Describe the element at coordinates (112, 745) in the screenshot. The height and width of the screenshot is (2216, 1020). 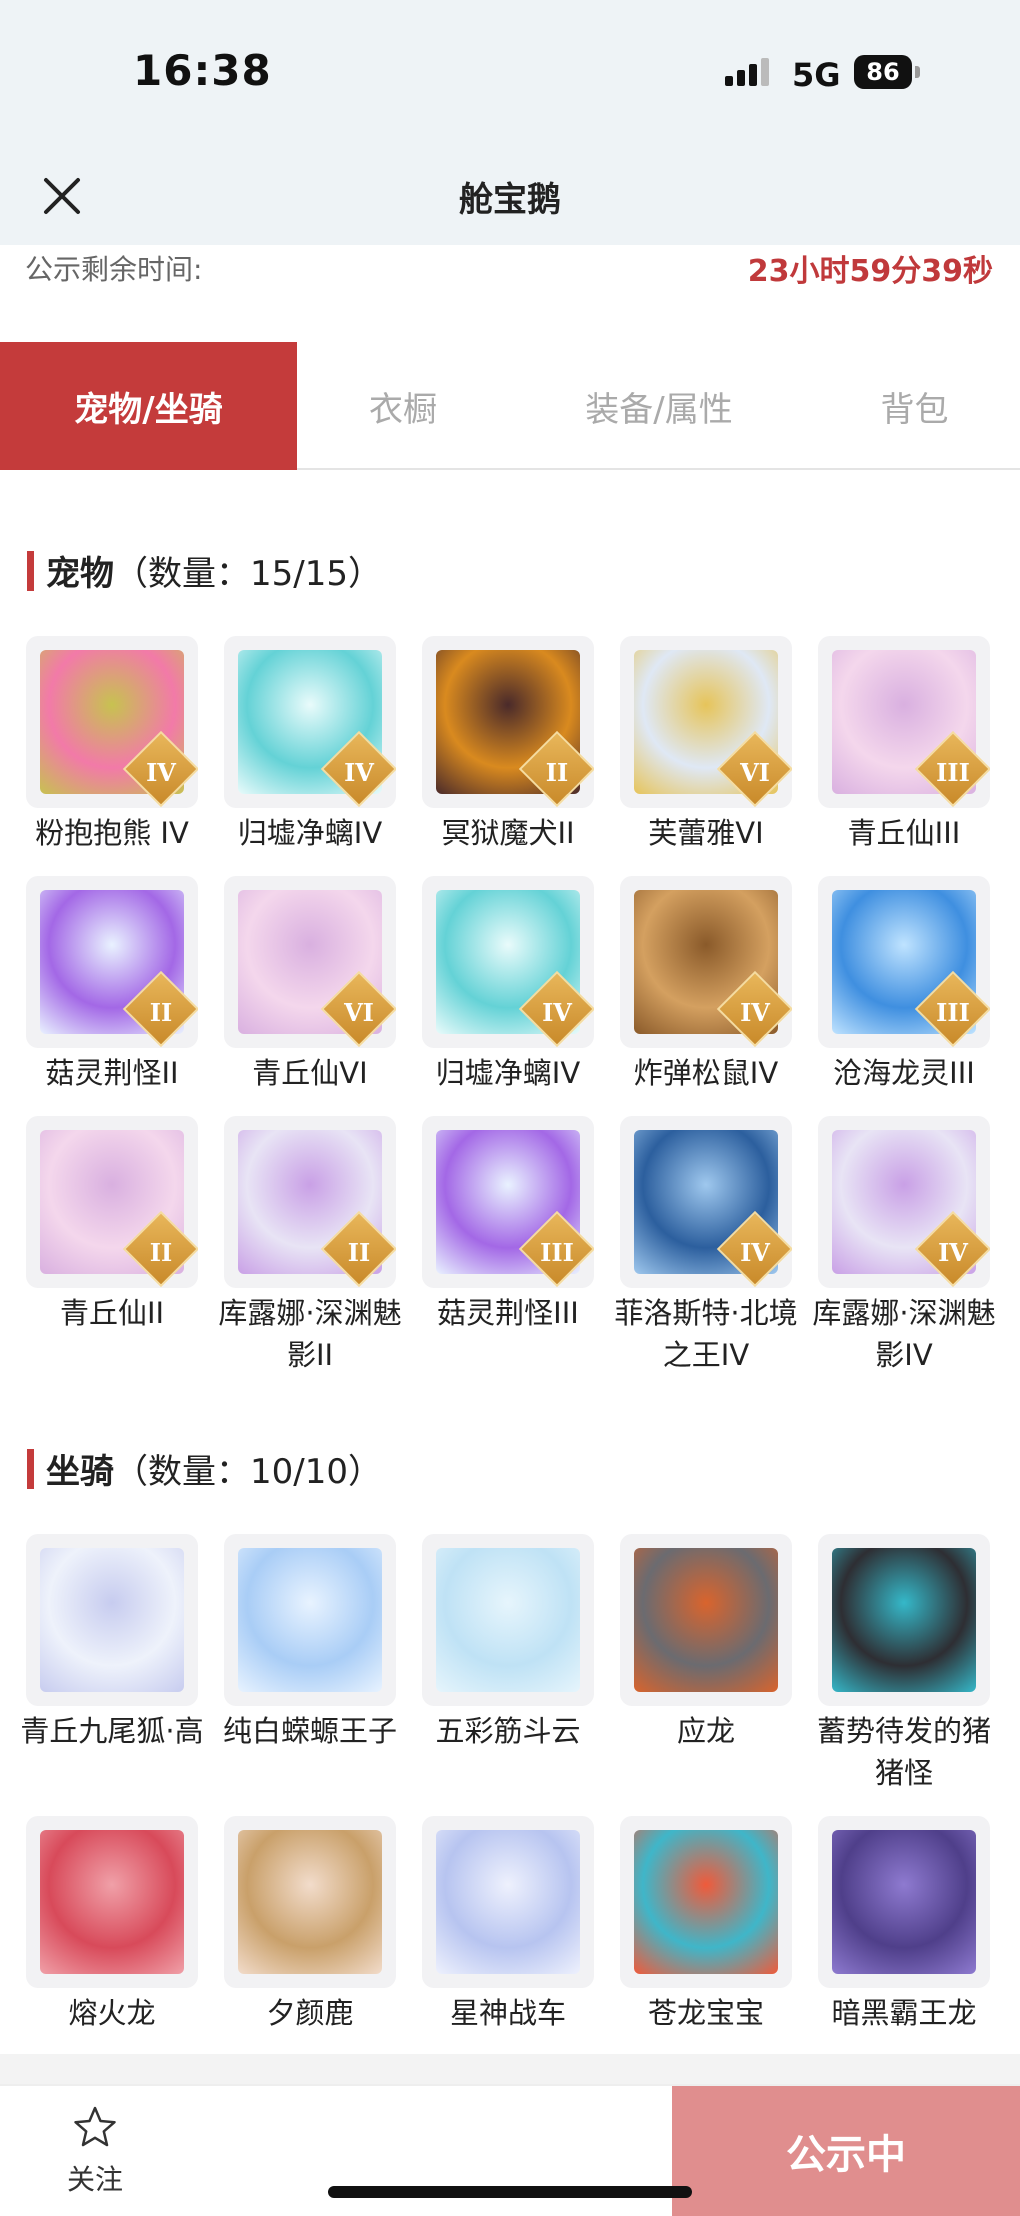
I see `grid-item: IV 粉抱抱熊 IV` at that location.